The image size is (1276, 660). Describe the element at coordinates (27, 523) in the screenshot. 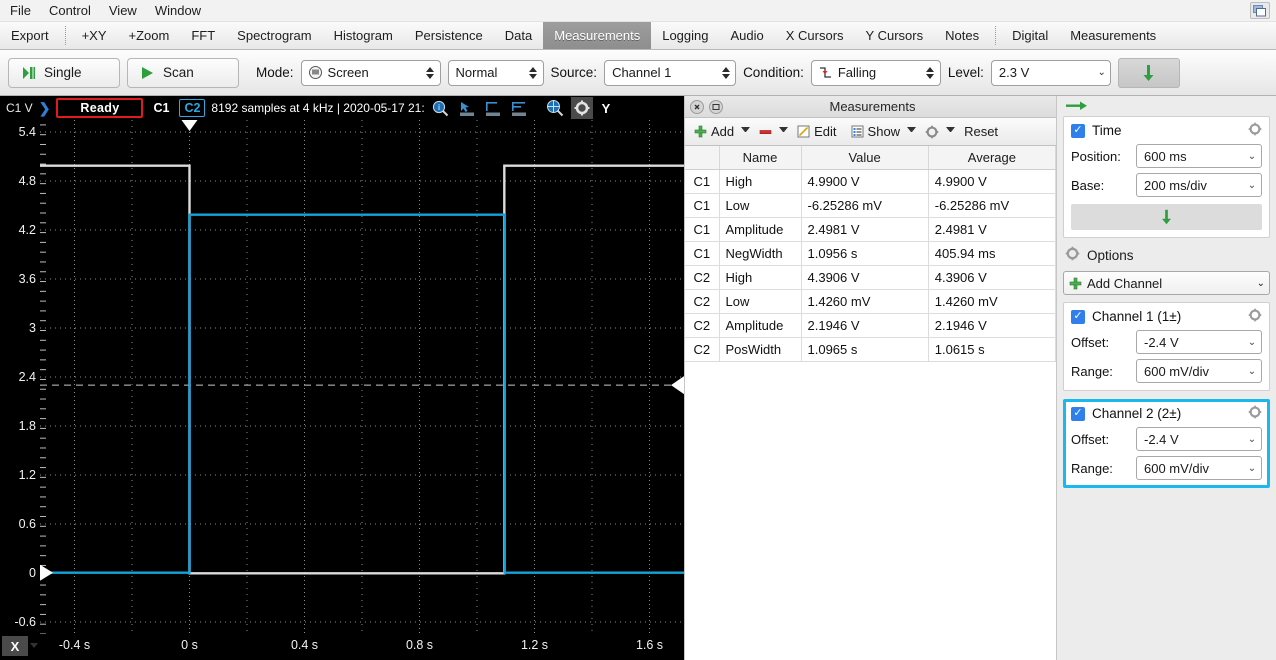

I see `y-axis-tick: 0.6` at that location.